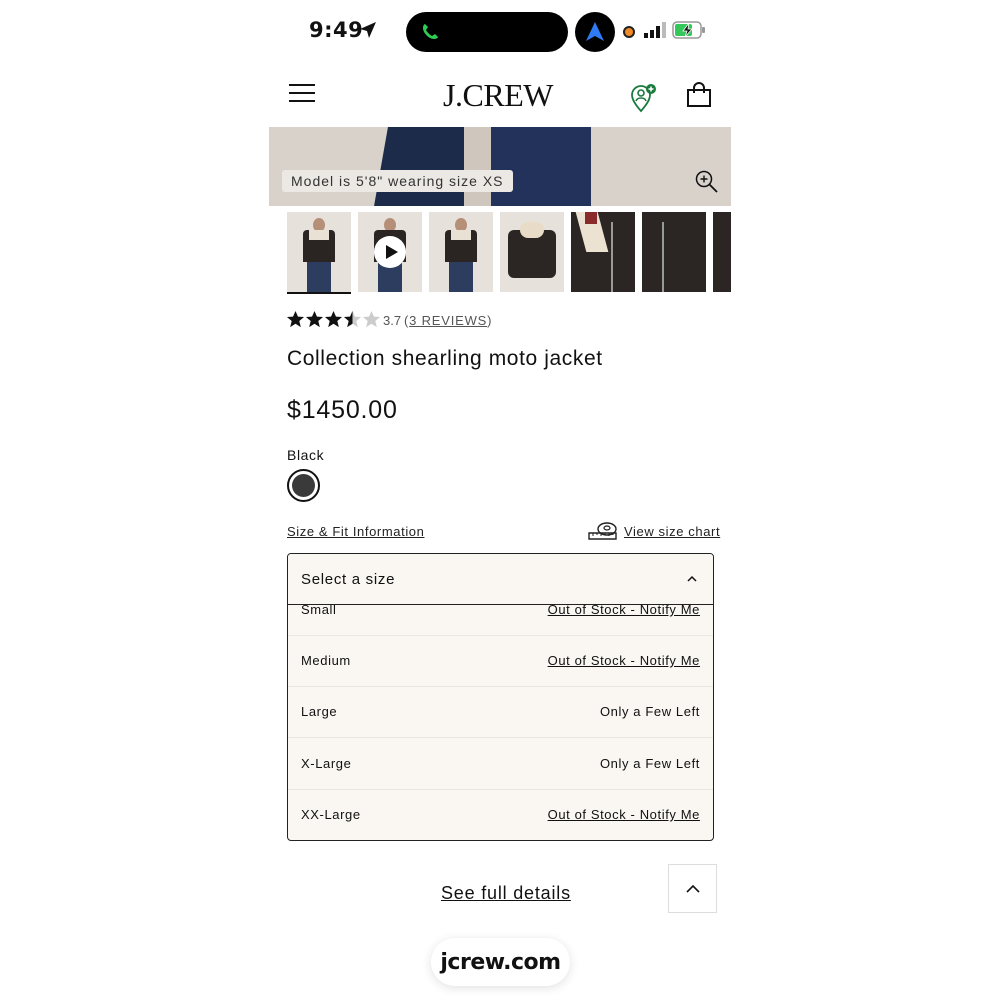 This screenshot has height=1000, width=1000. Describe the element at coordinates (500, 764) in the screenshot. I see `size-option-x-large: X-Large Only a Few Left` at that location.